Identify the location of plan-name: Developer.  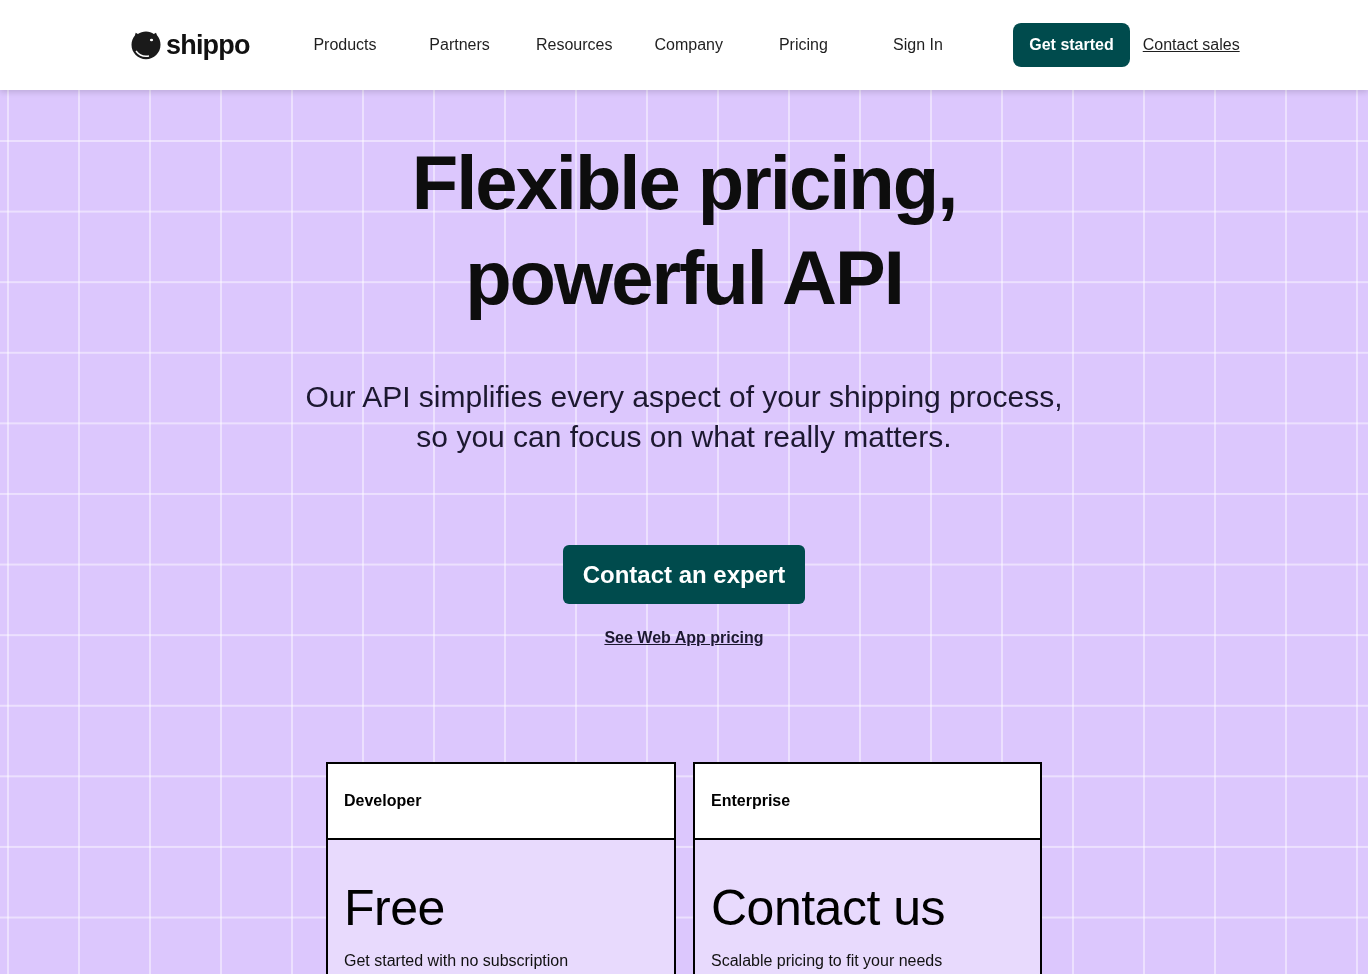
(383, 801).